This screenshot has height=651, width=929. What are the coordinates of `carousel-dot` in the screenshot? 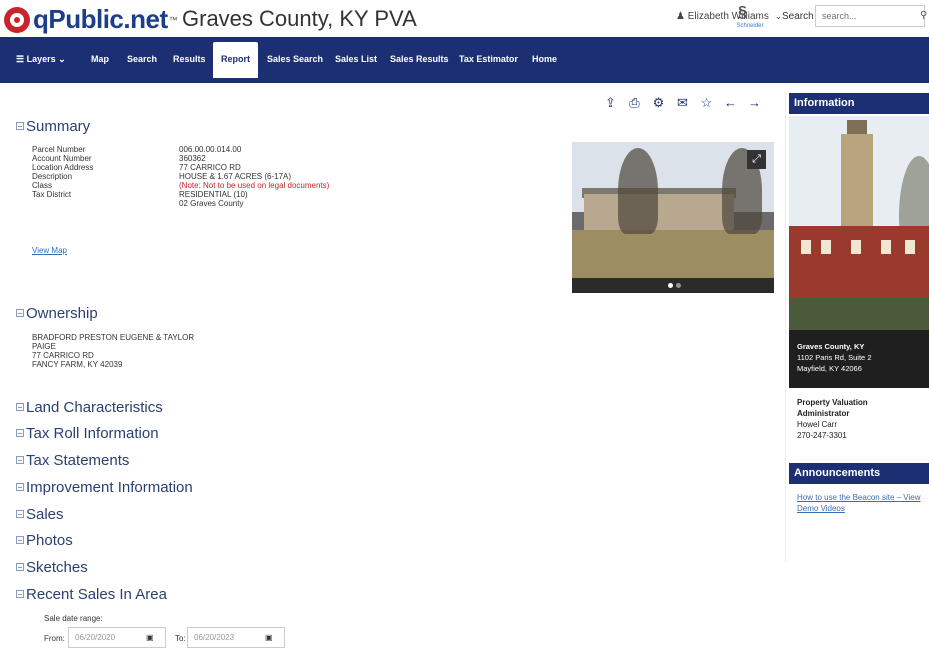 It's located at (678, 285).